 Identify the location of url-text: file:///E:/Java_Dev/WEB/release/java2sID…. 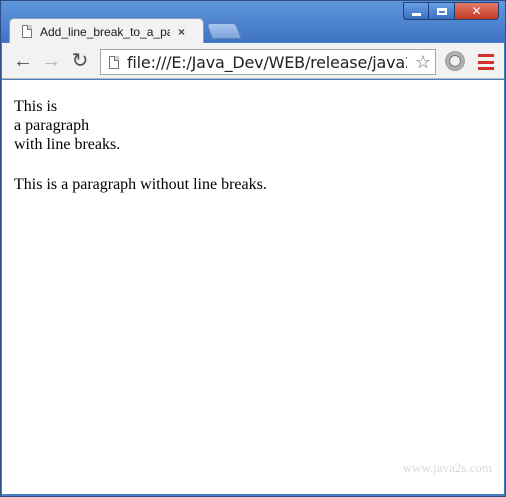
(267, 62).